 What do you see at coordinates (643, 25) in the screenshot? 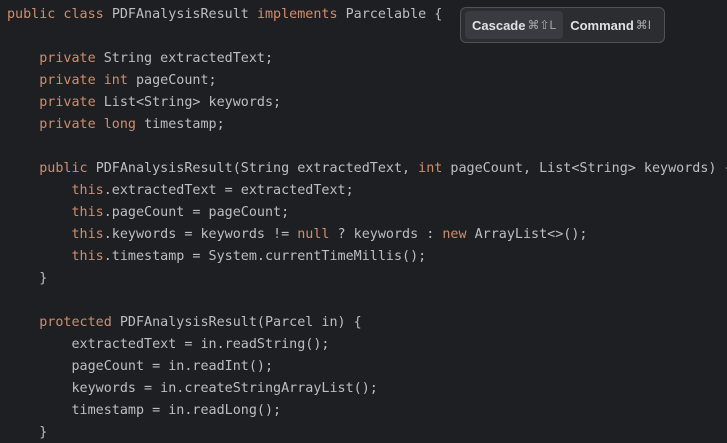
I see `command-shortcut: ⌘I` at bounding box center [643, 25].